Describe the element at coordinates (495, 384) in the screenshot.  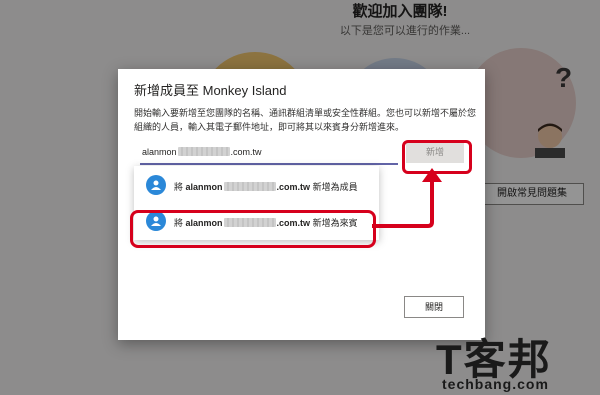
I see `watermark-url: techbang.com` at that location.